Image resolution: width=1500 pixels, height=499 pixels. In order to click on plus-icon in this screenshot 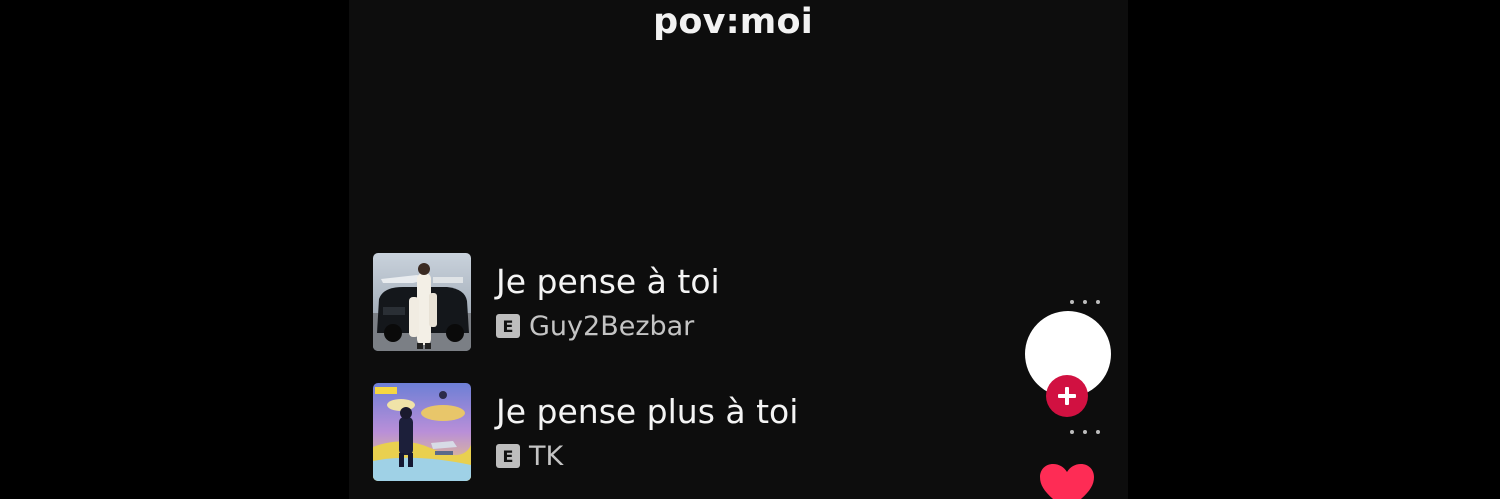, I will do `click(1067, 396)`.